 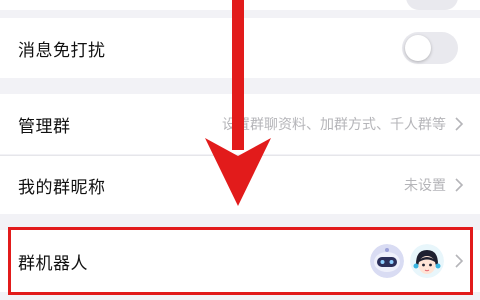 What do you see at coordinates (53, 263) in the screenshot?
I see `group-robot-label: 群机器人` at bounding box center [53, 263].